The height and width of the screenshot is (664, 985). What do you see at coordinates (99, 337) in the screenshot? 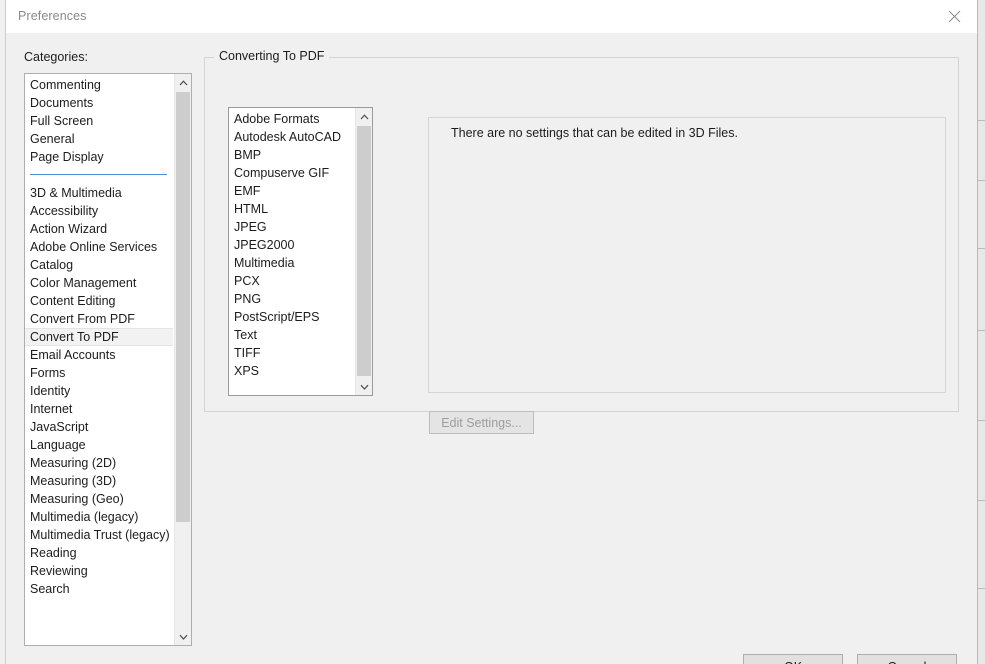
I see `sidebar-item-selected: Convert To PDF` at bounding box center [99, 337].